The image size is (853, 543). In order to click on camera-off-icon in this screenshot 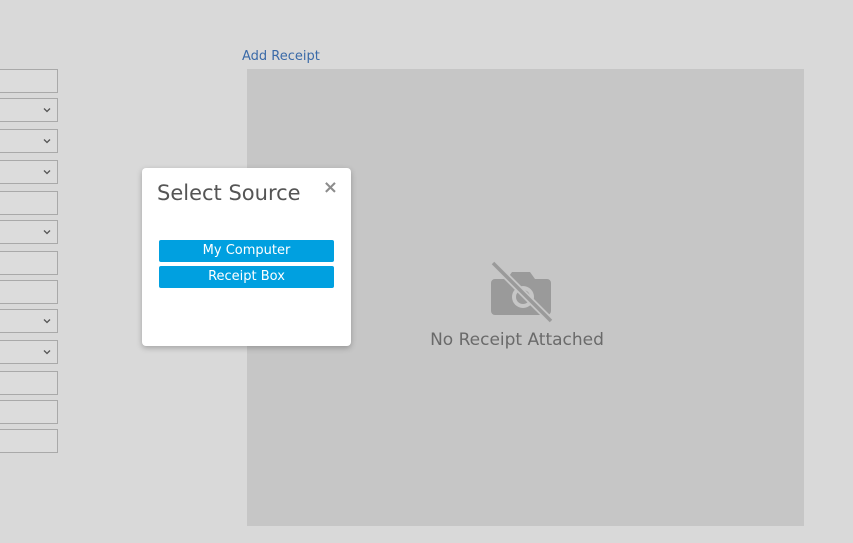, I will do `click(522, 292)`.